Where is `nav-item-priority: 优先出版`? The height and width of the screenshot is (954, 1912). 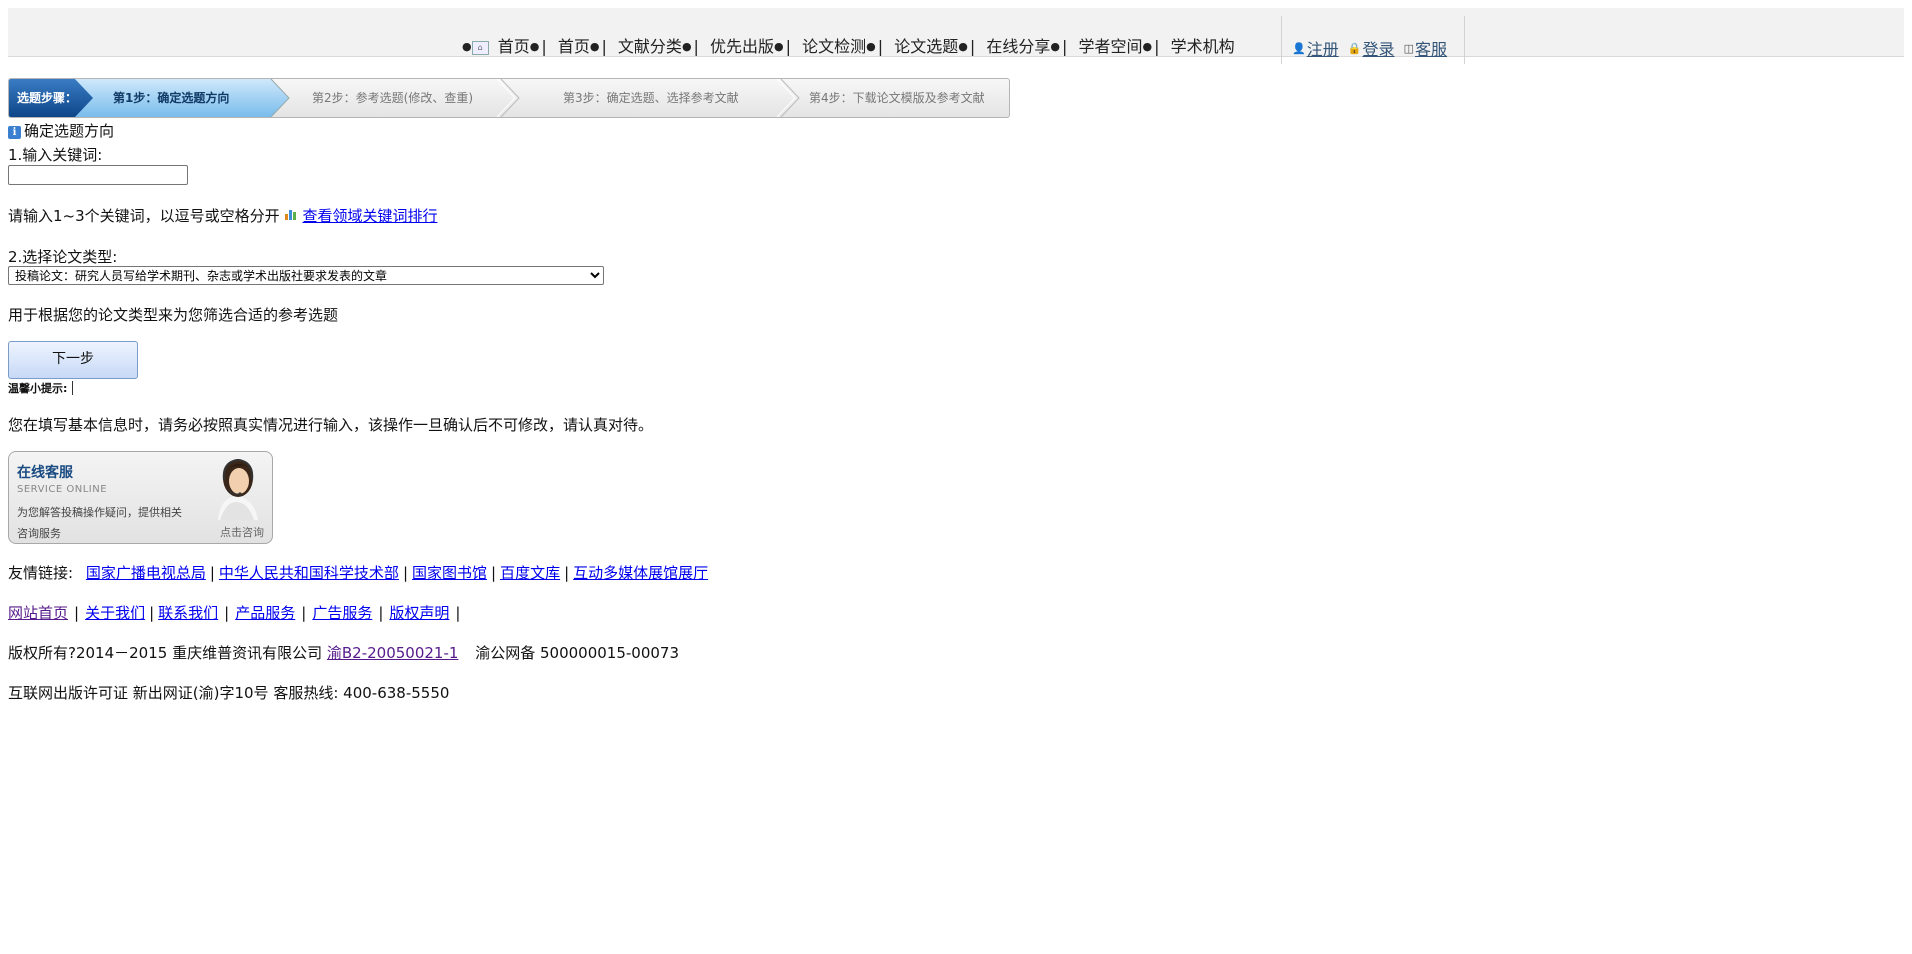 nav-item-priority: 优先出版 is located at coordinates (742, 46).